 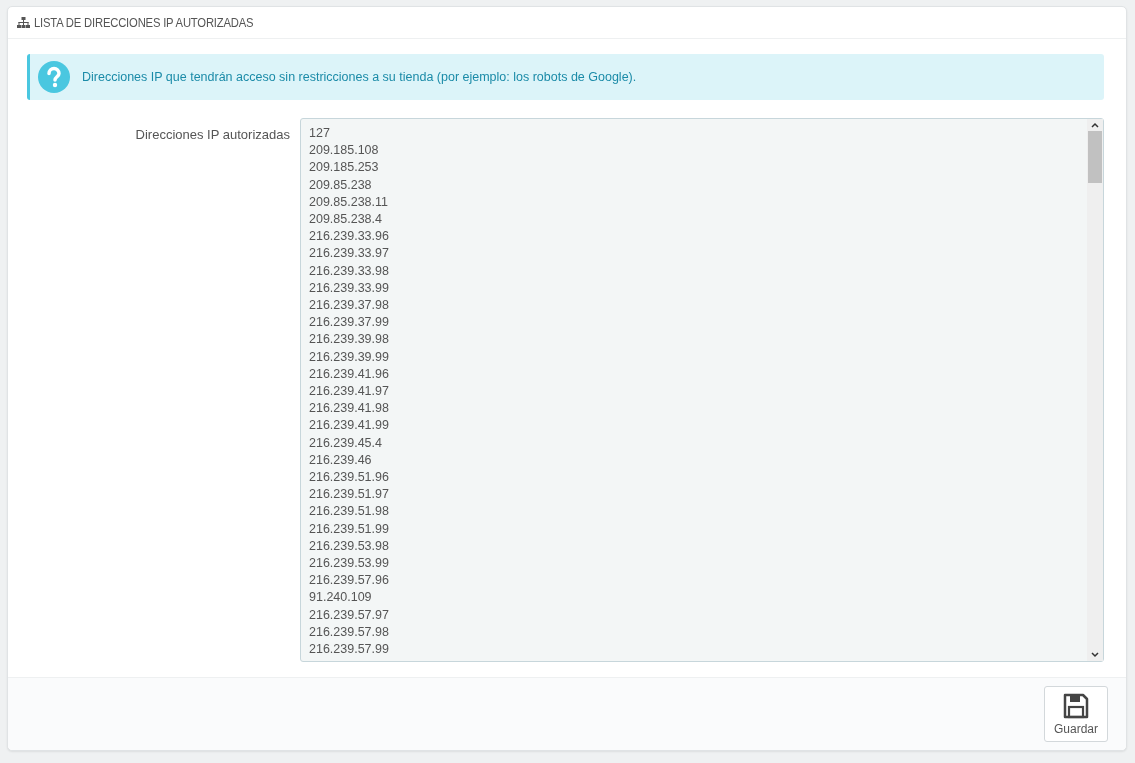 I want to click on ip-address: 216.239.41.96, so click(x=349, y=374).